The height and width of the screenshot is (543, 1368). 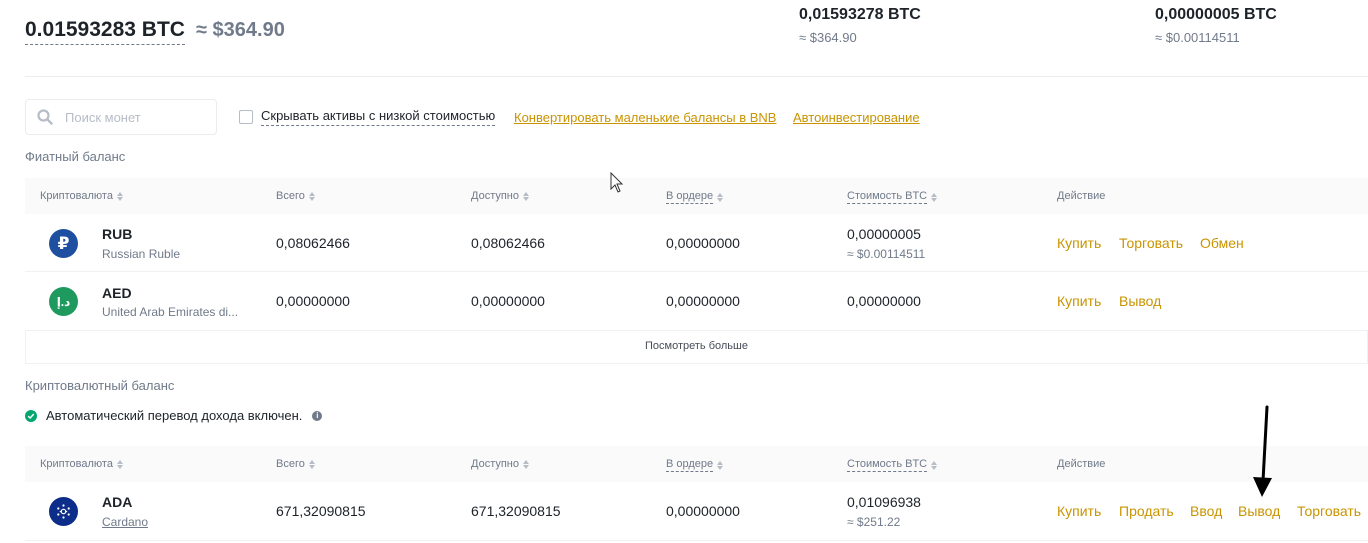 I want to click on btc-value: 0,01096938, so click(x=884, y=502).